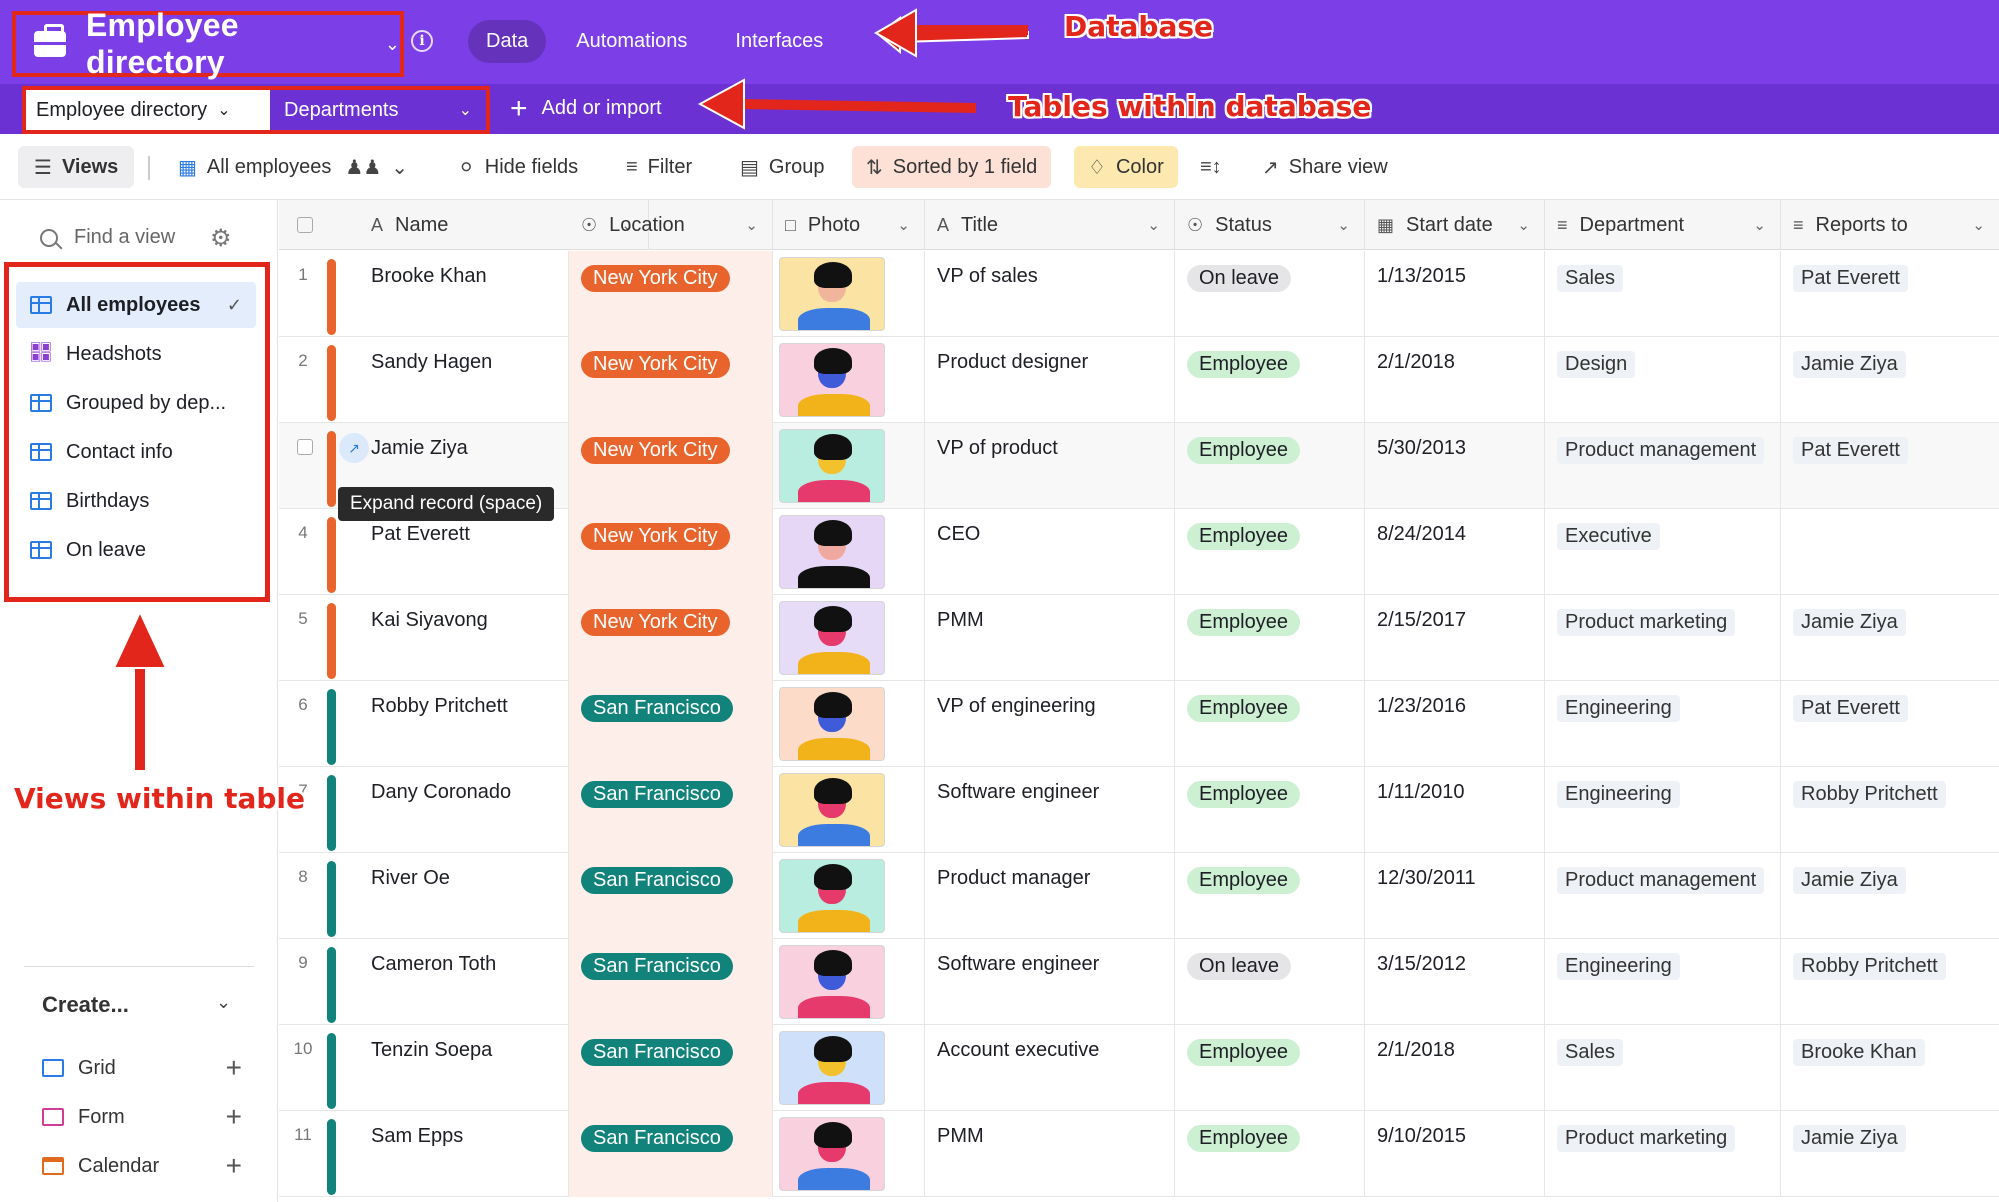  Describe the element at coordinates (721, 104) in the screenshot. I see `tables-arrow-head` at that location.